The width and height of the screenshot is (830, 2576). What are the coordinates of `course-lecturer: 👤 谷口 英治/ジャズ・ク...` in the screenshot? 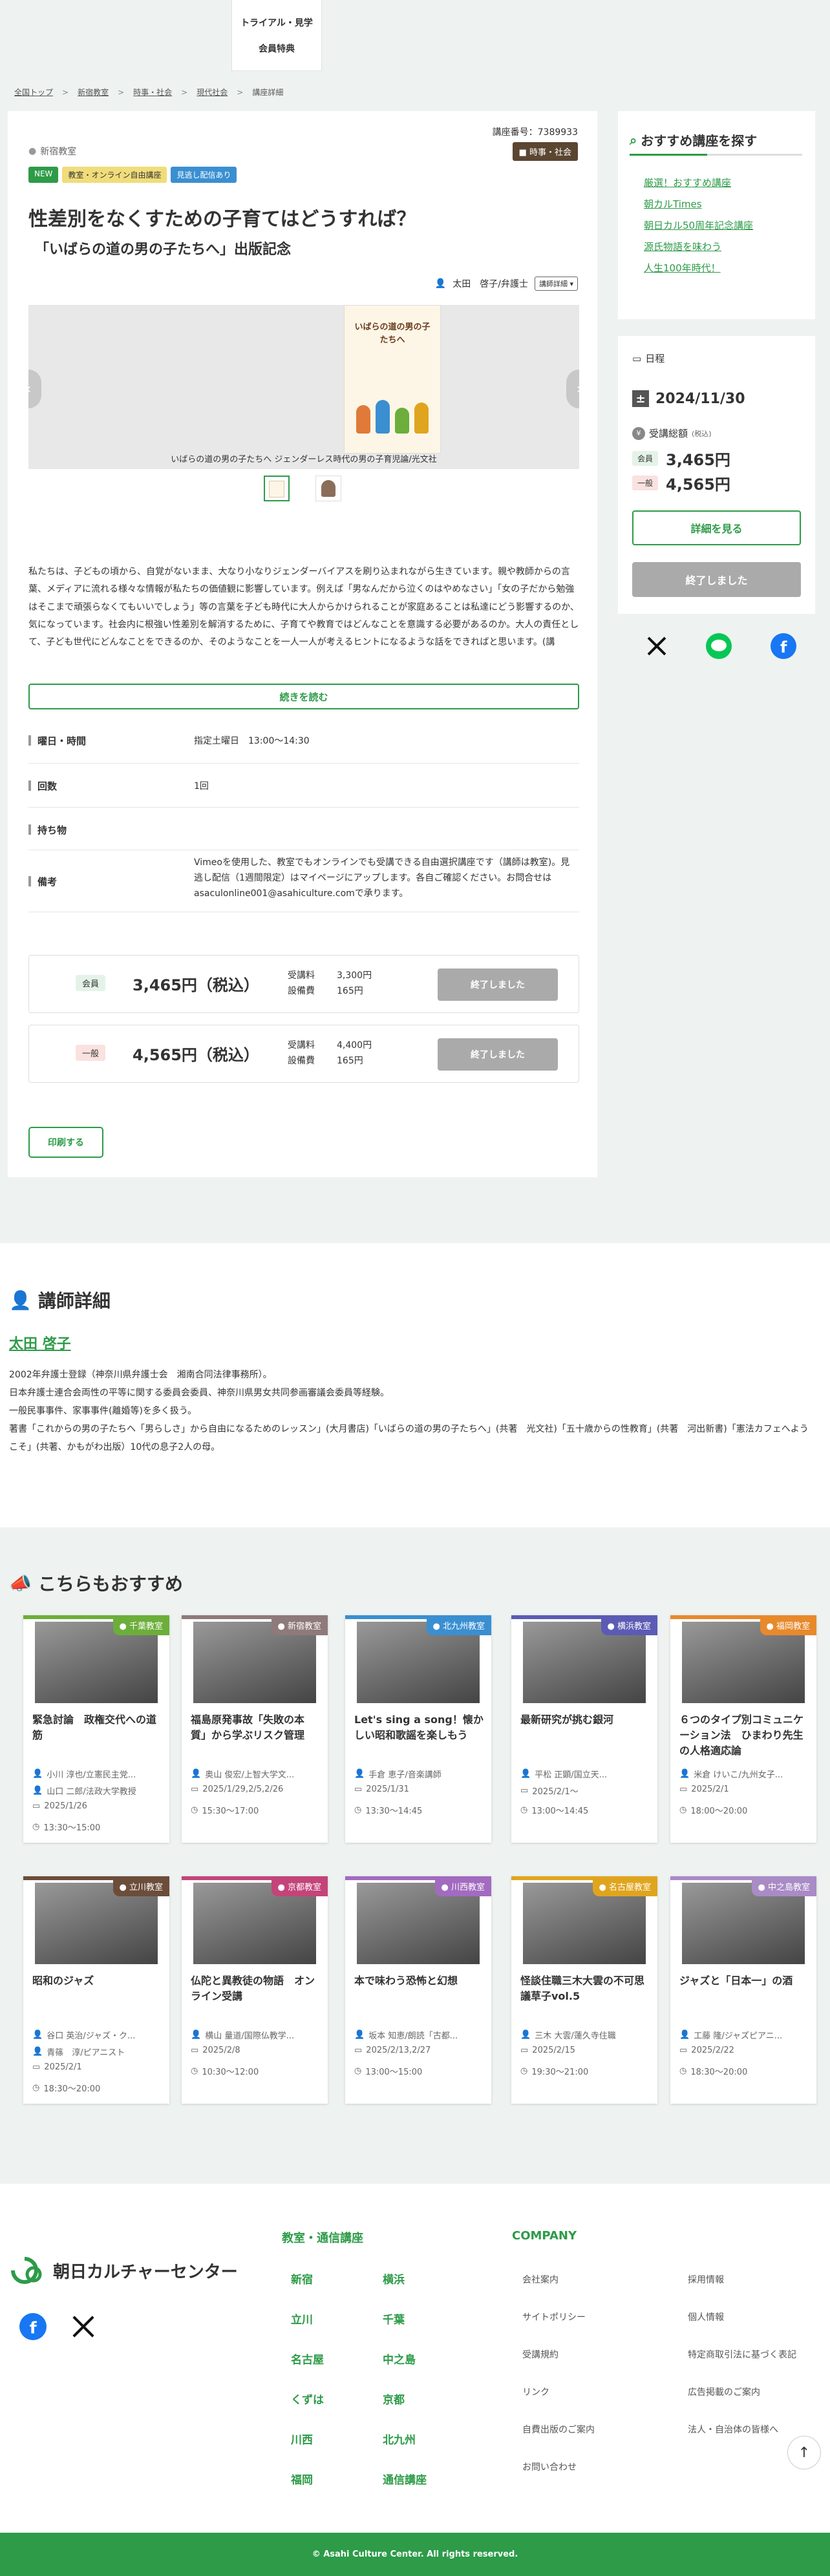 It's located at (97, 2035).